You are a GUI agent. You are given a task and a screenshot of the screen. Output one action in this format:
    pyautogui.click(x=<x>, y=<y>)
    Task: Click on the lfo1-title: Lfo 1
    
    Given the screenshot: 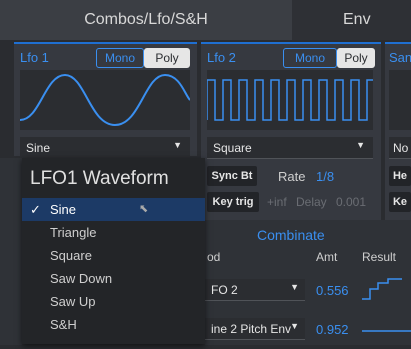 What is the action you would take?
    pyautogui.click(x=34, y=57)
    